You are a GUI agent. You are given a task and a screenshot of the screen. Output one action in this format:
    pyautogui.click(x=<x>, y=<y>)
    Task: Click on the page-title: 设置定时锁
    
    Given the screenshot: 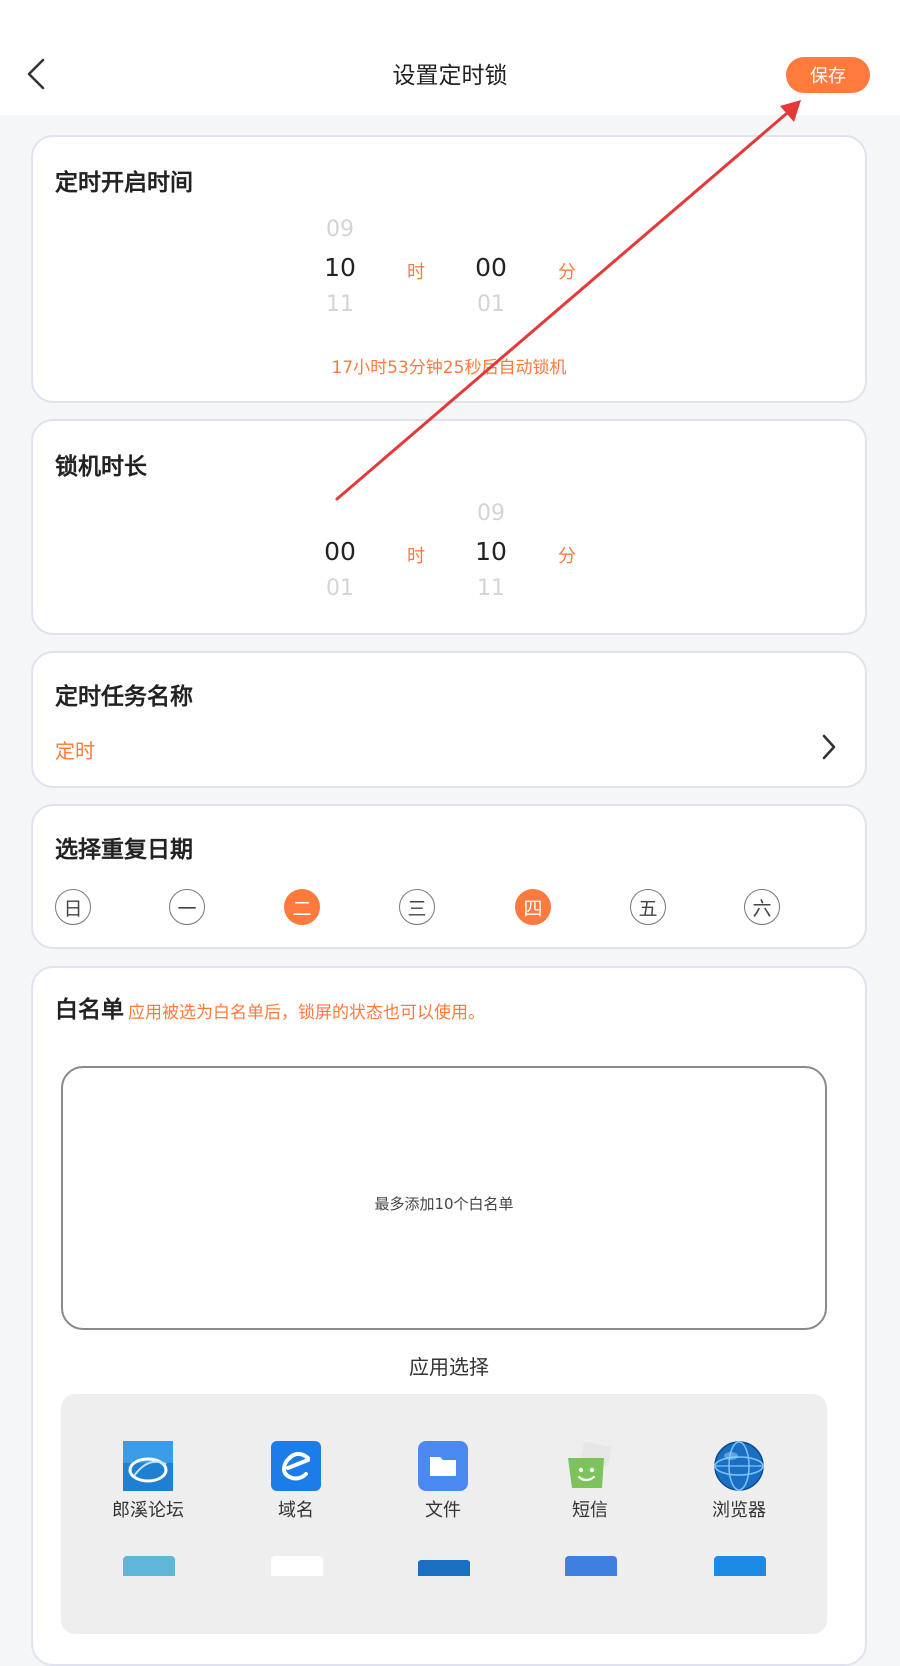 What is the action you would take?
    pyautogui.click(x=450, y=76)
    